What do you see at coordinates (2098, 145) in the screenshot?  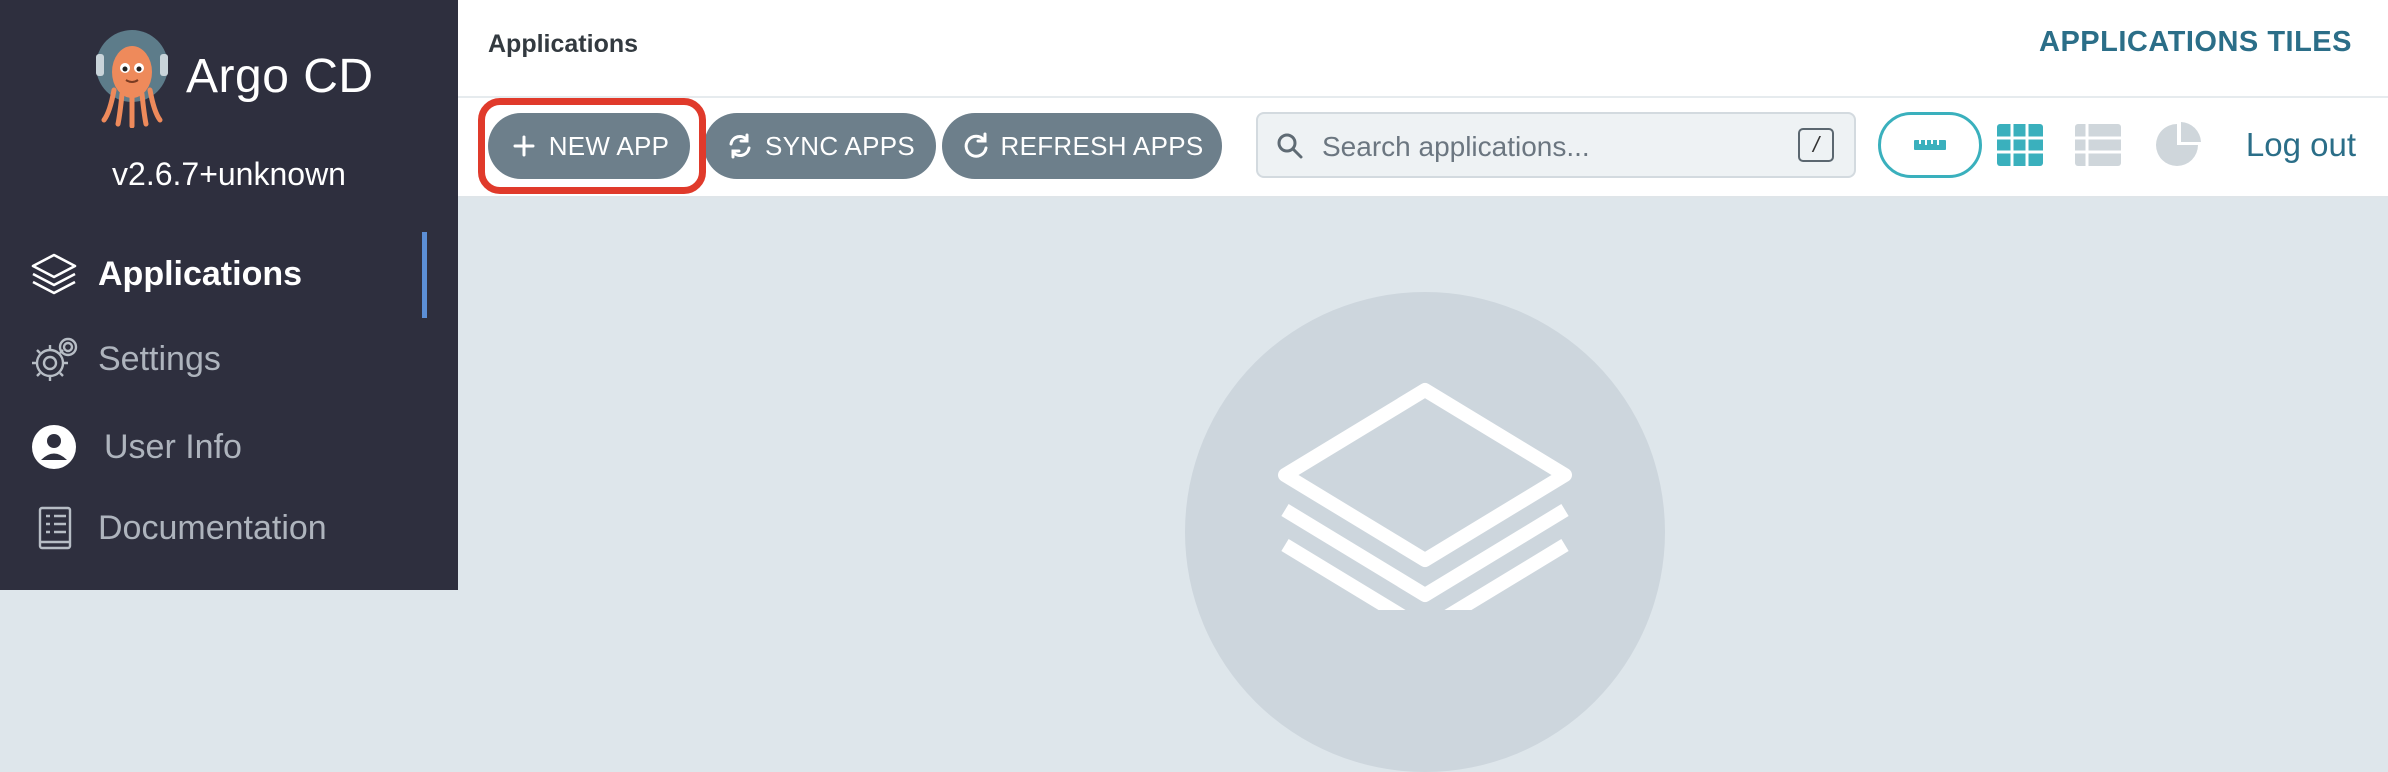 I see `list-view-icon` at bounding box center [2098, 145].